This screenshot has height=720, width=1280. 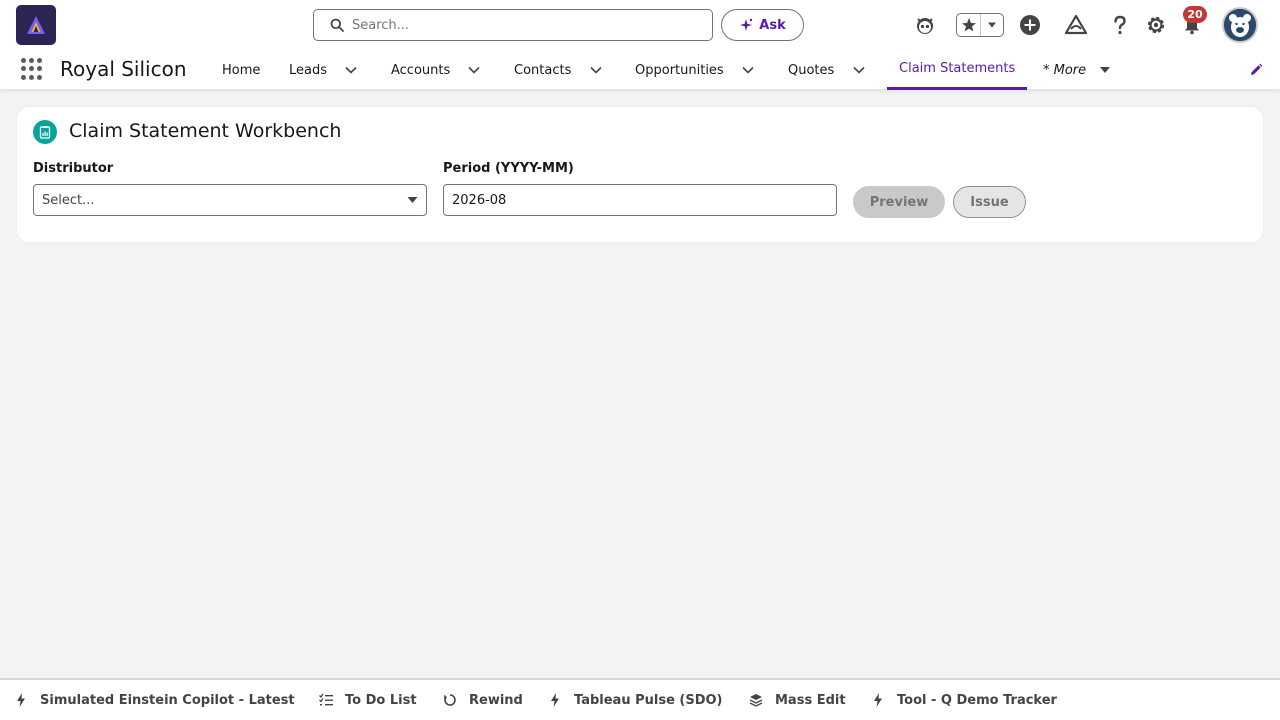 I want to click on trailhead-icon, so click(x=1076, y=25).